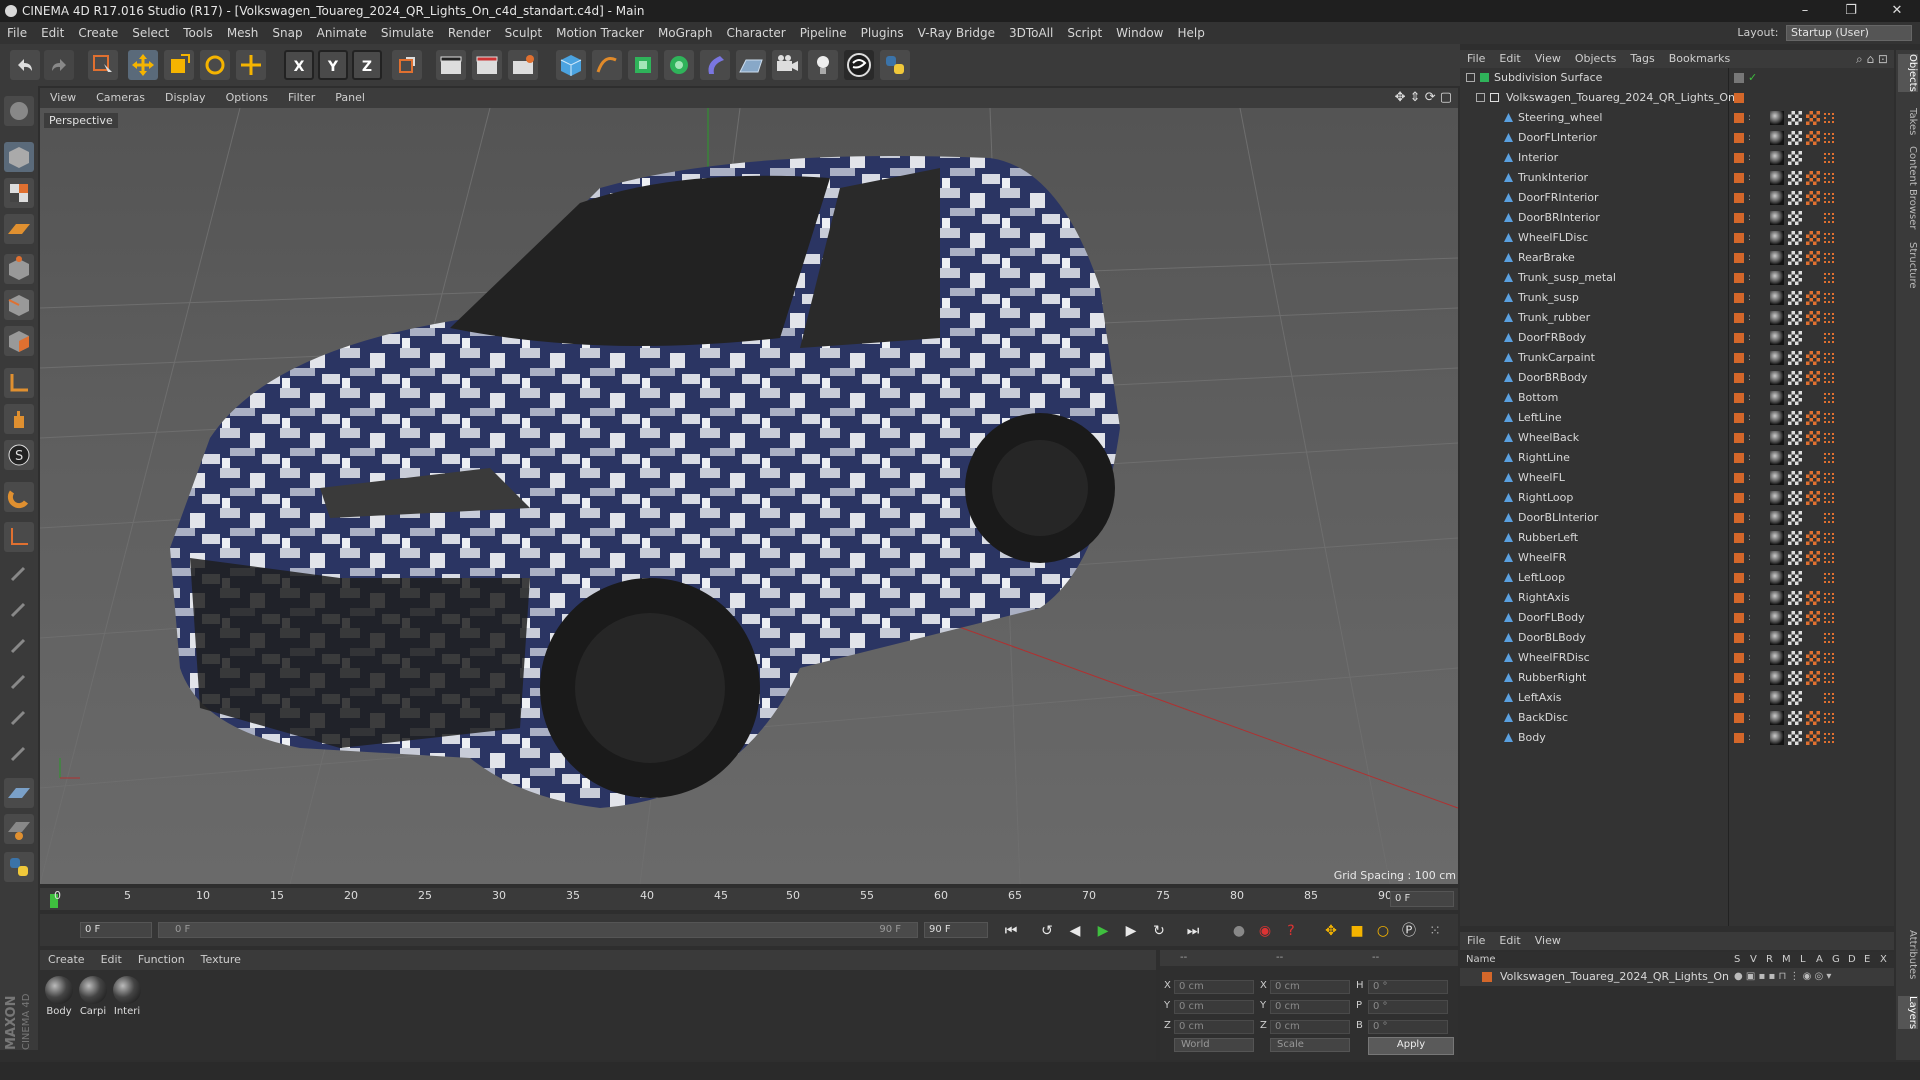  Describe the element at coordinates (1677, 418) in the screenshot. I see `object-row: LeftLine:` at that location.